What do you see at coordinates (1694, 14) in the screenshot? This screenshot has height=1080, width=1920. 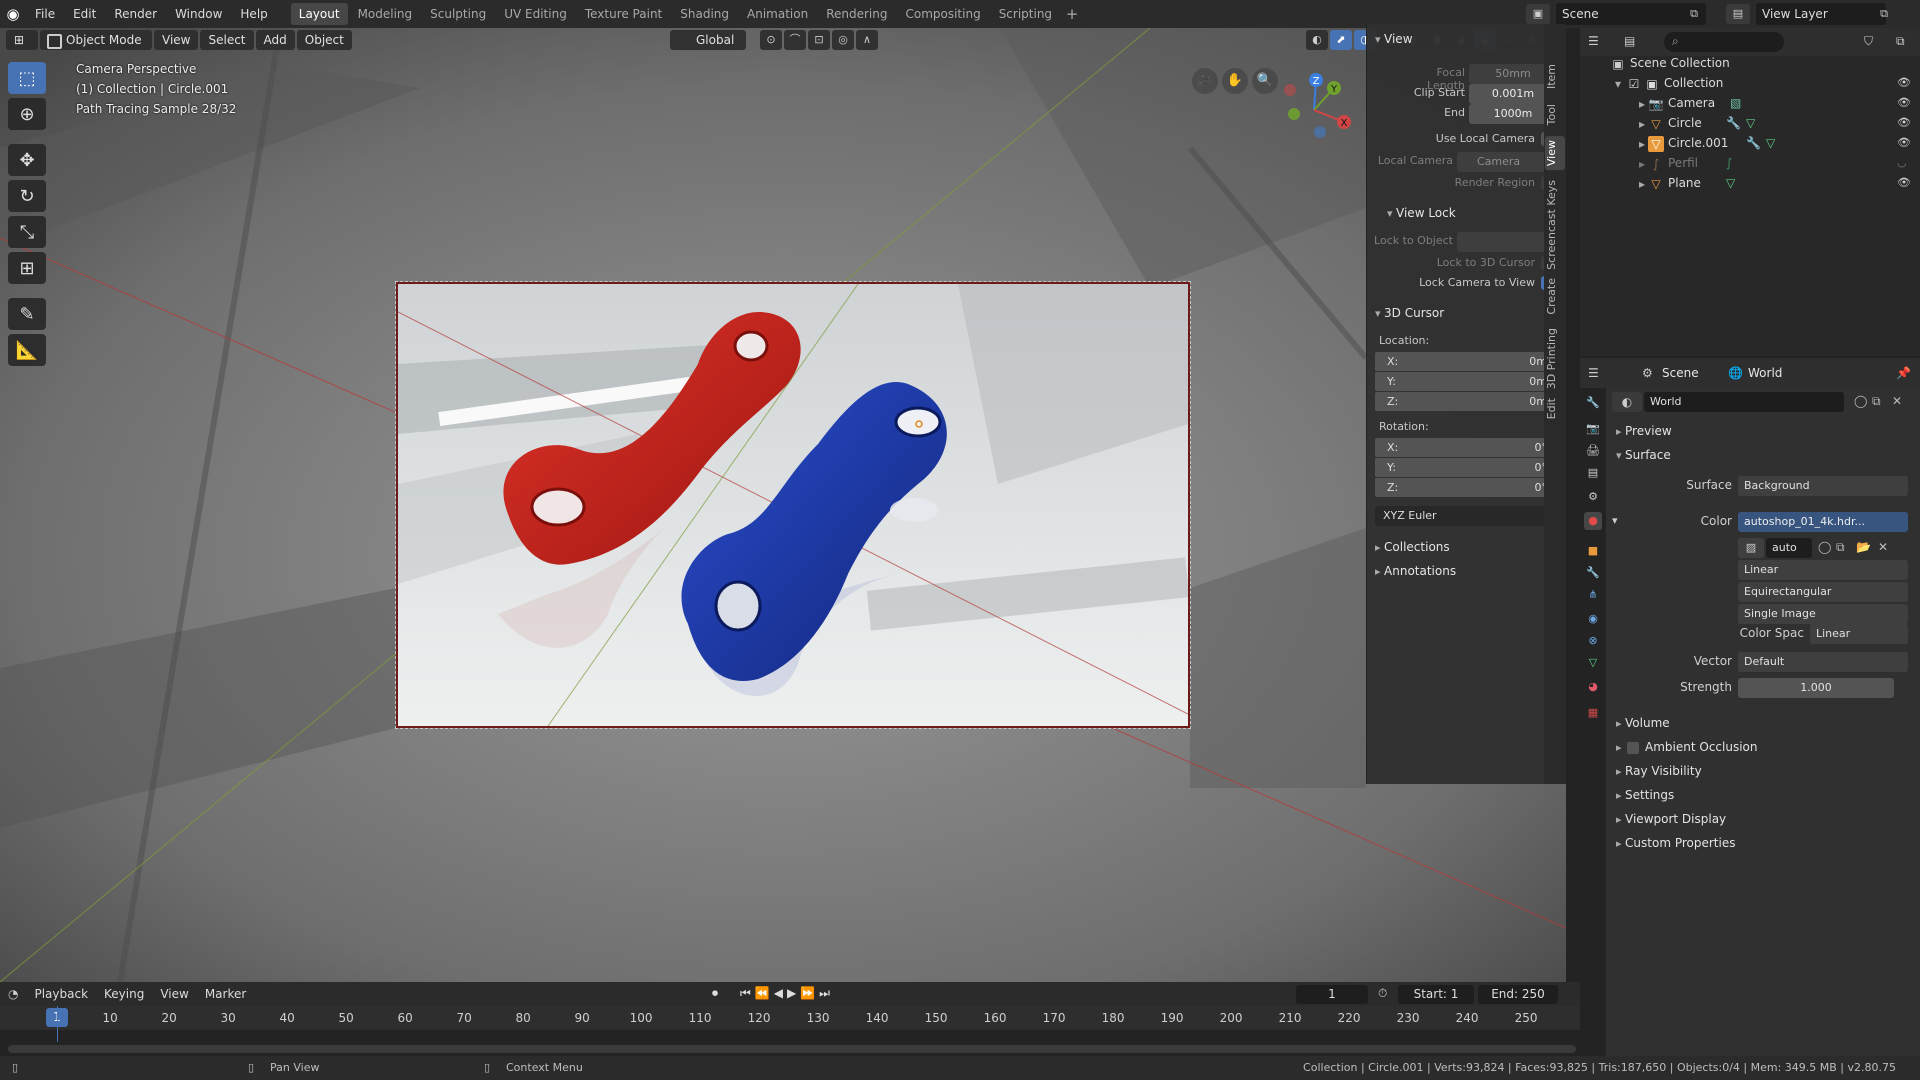 I see `scene-new-icon: ⧉` at bounding box center [1694, 14].